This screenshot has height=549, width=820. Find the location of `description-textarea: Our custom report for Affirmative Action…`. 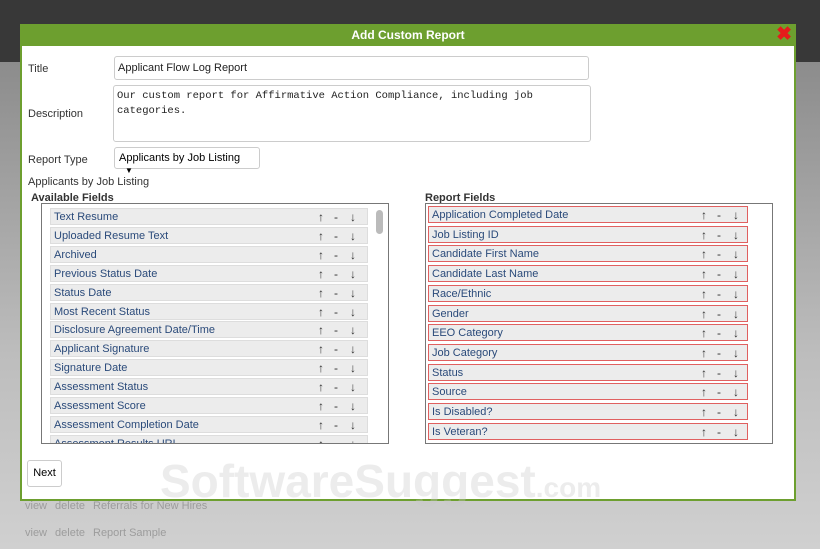

description-textarea: Our custom report for Affirmative Action… is located at coordinates (352, 113).